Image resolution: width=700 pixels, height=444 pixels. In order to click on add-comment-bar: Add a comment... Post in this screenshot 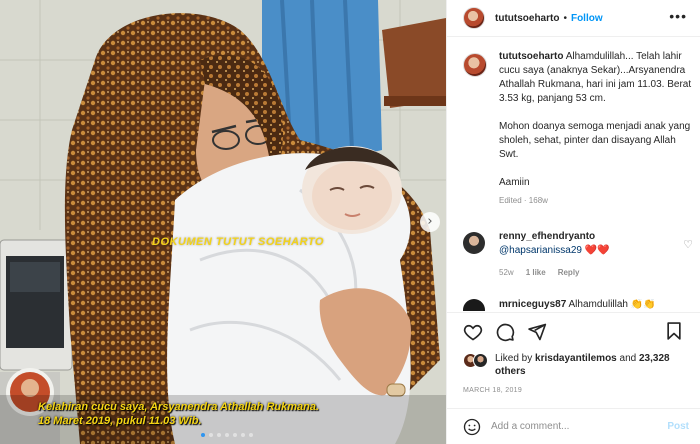, I will do `click(573, 426)`.